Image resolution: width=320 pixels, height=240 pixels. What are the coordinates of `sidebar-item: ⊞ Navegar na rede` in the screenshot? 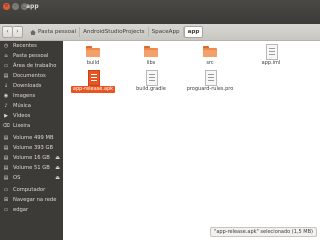 It's located at (31, 200).